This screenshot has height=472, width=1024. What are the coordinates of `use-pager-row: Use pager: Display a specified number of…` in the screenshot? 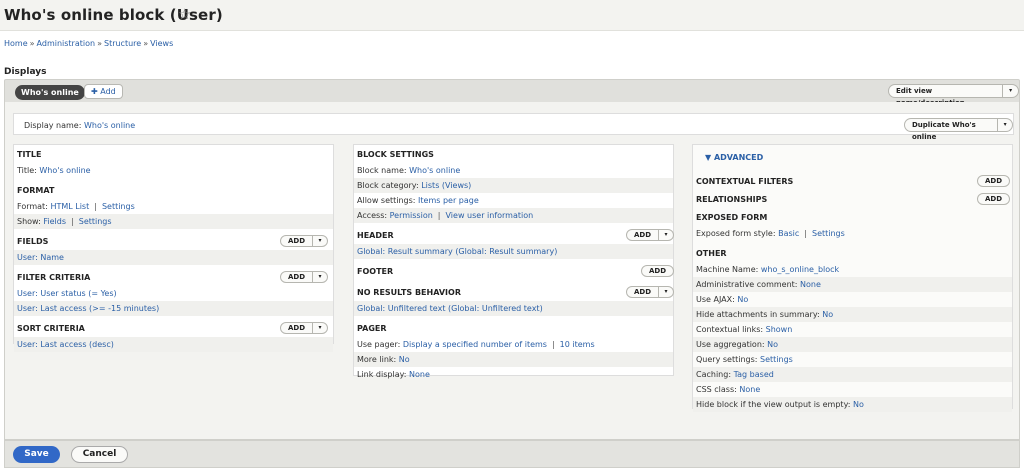 It's located at (476, 344).